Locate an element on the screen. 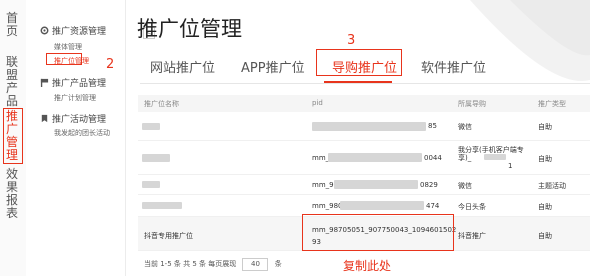  nav-home: 首页 is located at coordinates (12, 25).